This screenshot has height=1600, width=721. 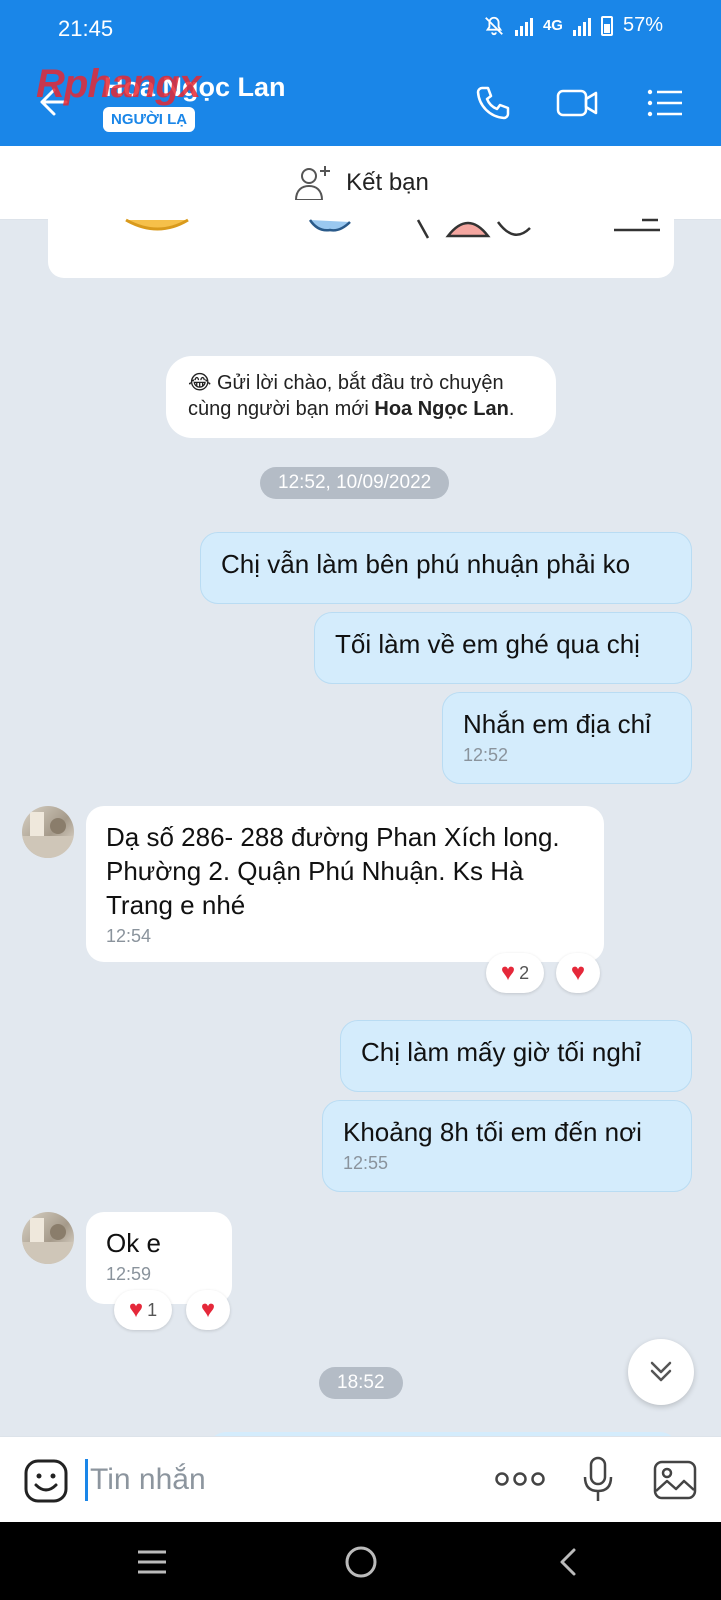 What do you see at coordinates (426, 564) in the screenshot?
I see `message-text: Chị vẫn làm bên phú nhuận phải ko` at bounding box center [426, 564].